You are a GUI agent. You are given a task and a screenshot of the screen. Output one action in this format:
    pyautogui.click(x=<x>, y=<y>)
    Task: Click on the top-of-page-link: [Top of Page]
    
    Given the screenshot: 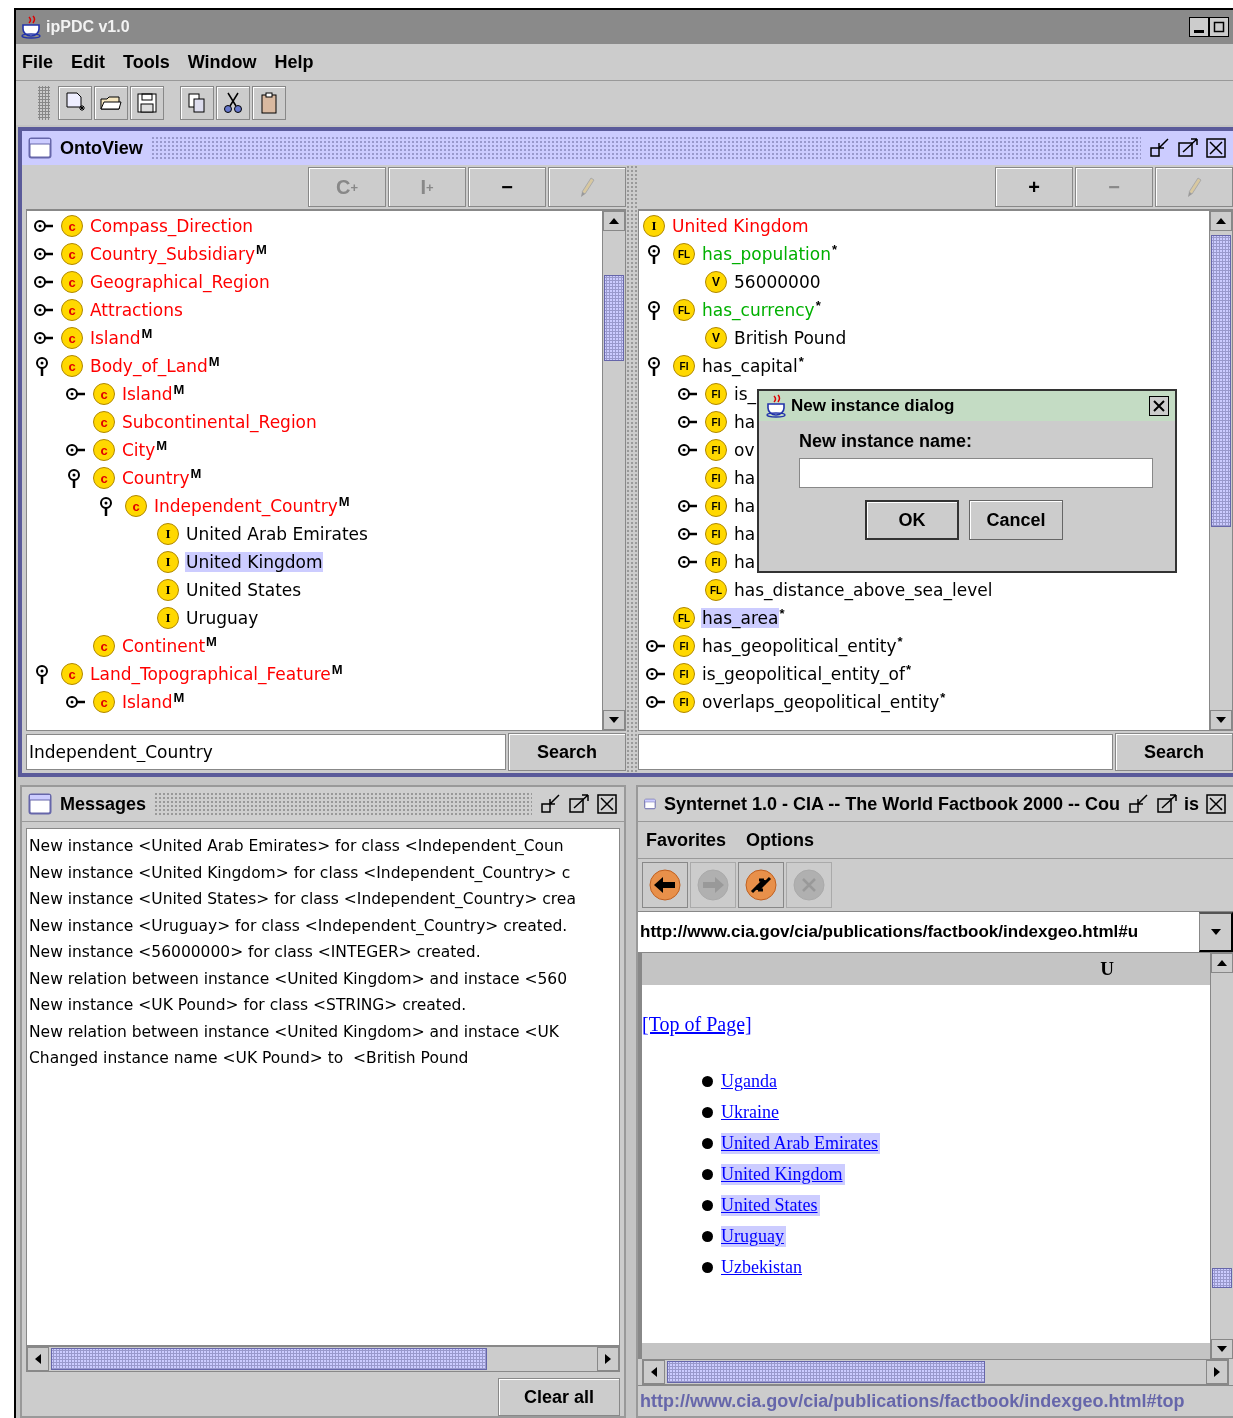 What is the action you would take?
    pyautogui.click(x=697, y=1024)
    